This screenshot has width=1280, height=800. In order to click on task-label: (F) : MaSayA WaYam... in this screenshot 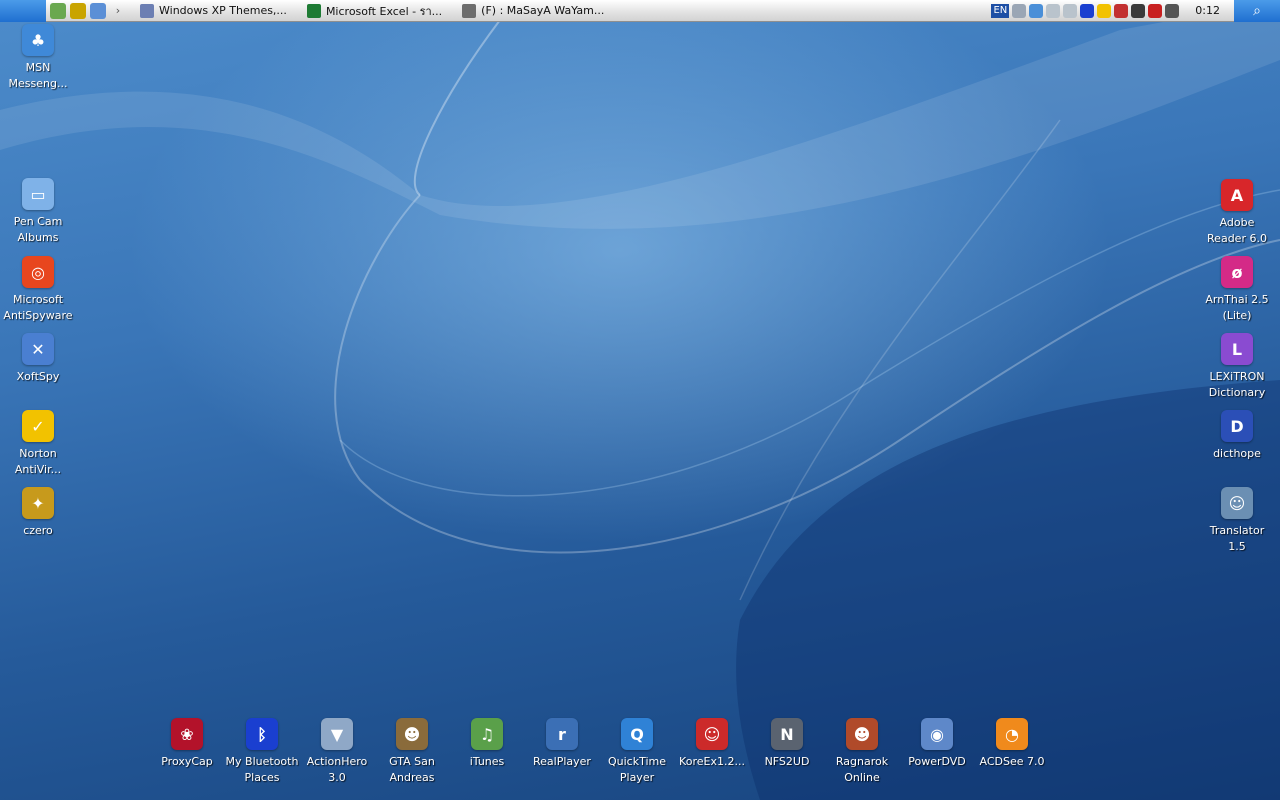, I will do `click(543, 10)`.